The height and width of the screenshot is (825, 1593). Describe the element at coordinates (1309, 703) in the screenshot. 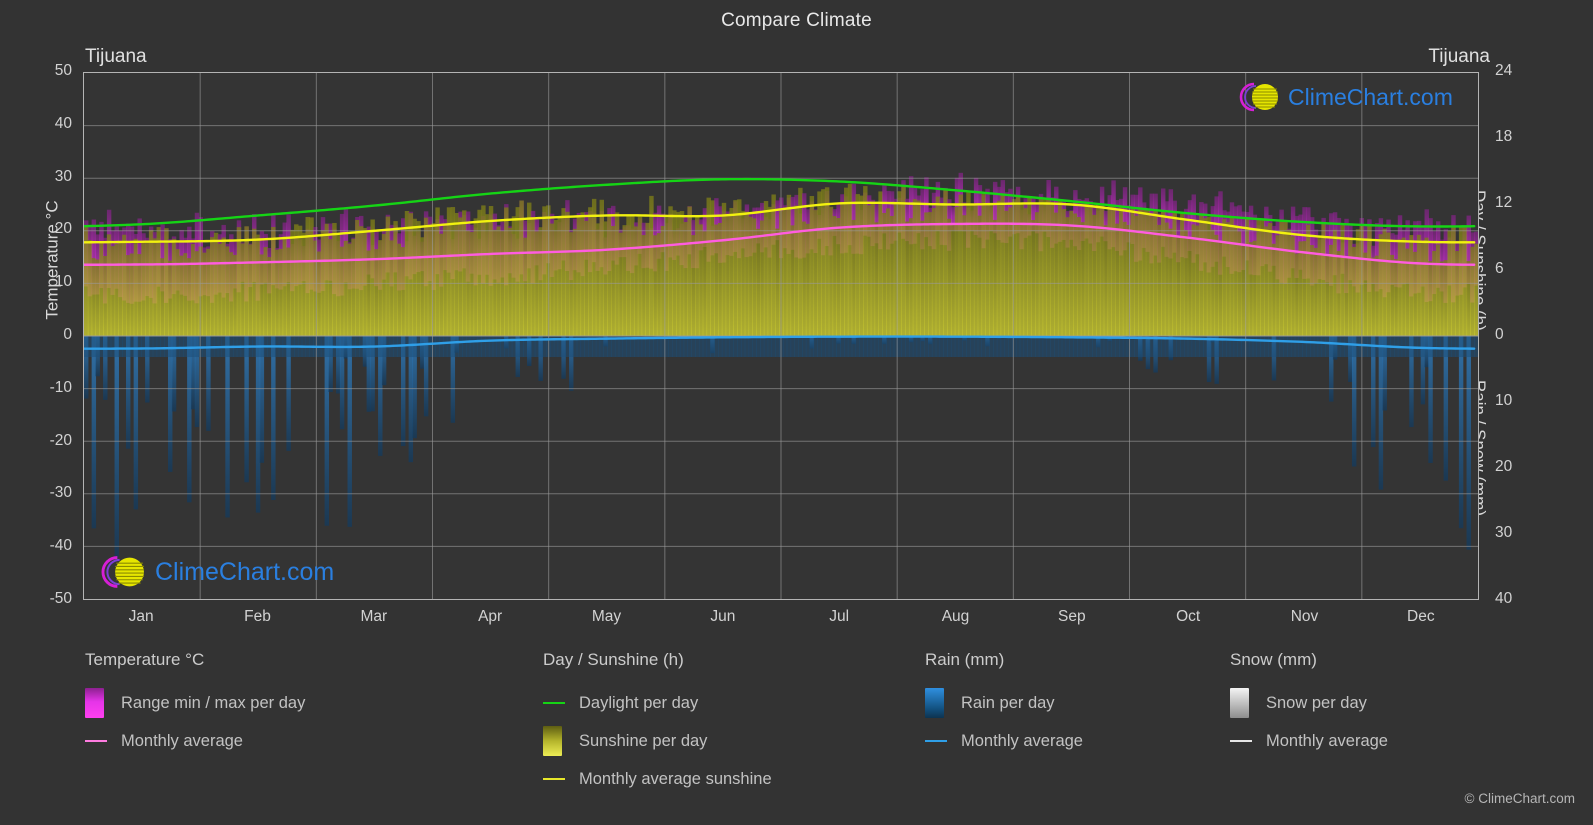

I see `legend-item: Snow per day` at that location.